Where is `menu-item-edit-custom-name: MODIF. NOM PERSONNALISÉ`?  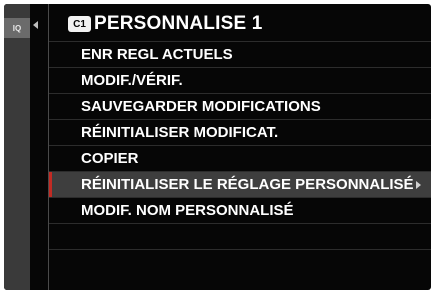
menu-item-edit-custom-name: MODIF. NOM PERSONNALISÉ is located at coordinates (240, 210).